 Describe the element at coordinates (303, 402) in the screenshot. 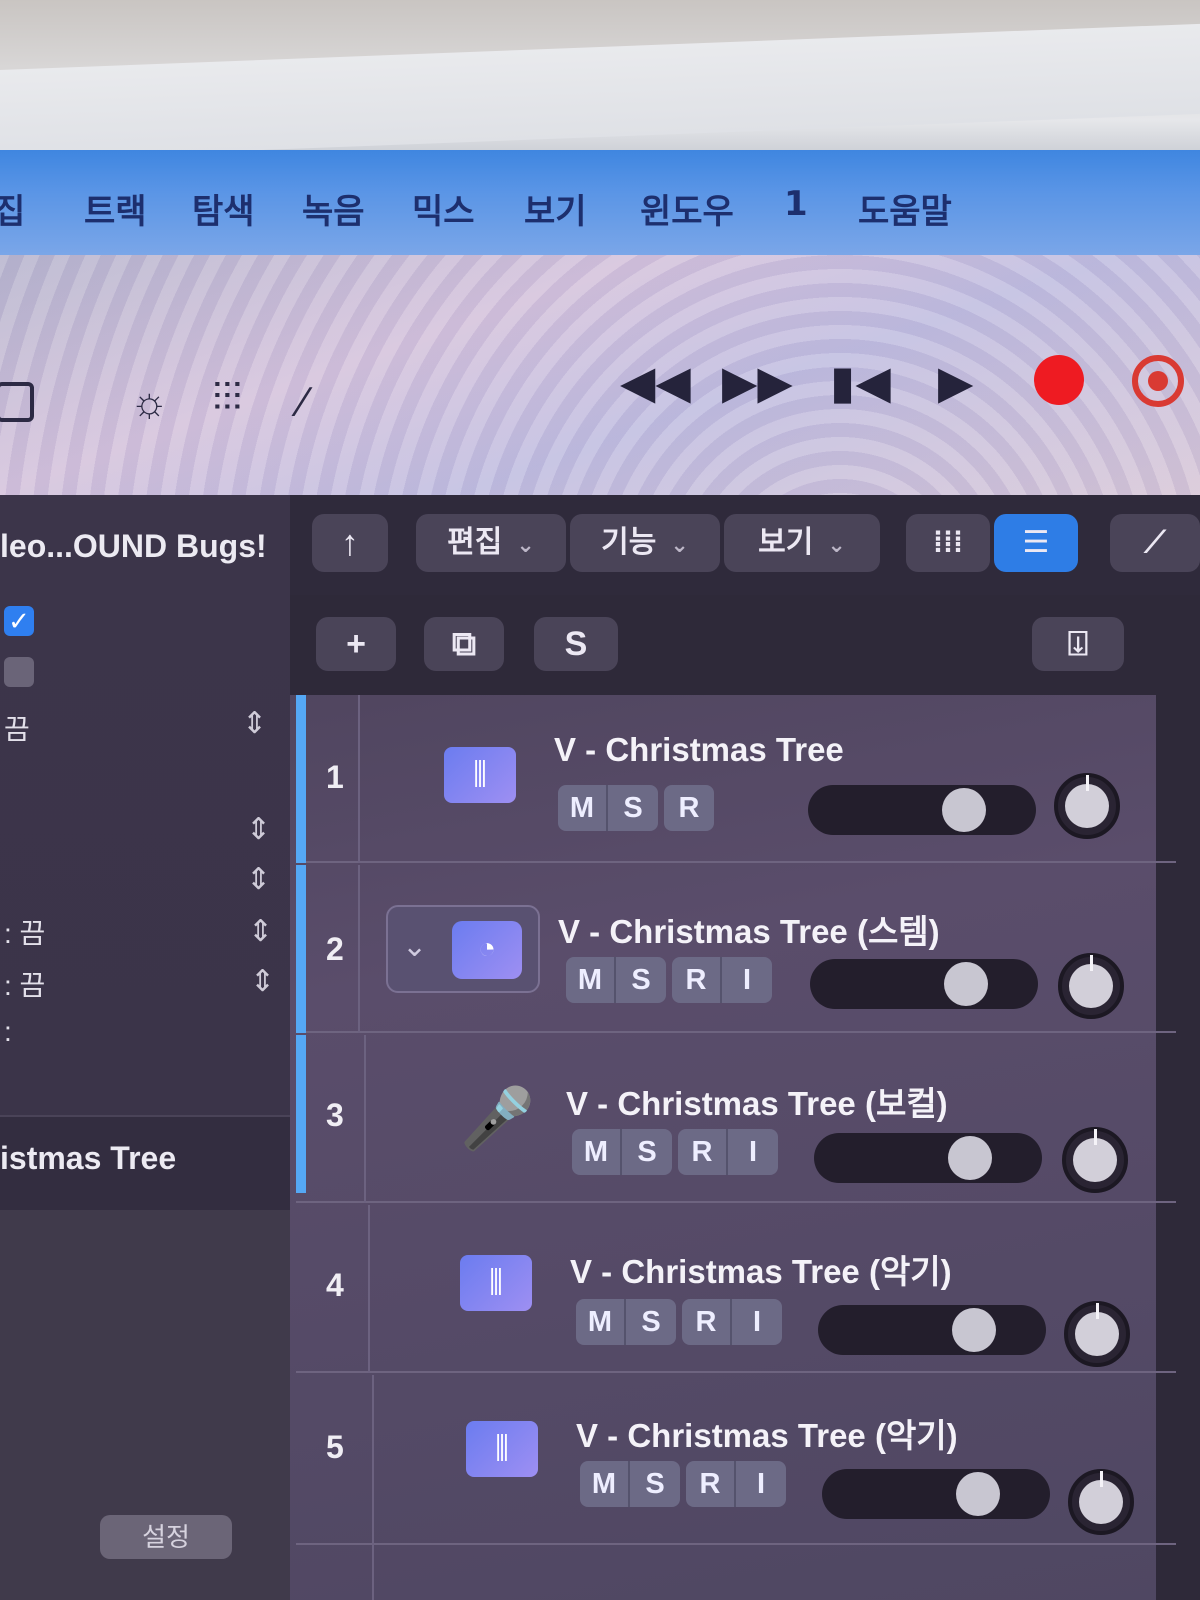

I see `pencil-icon: ⁄` at that location.